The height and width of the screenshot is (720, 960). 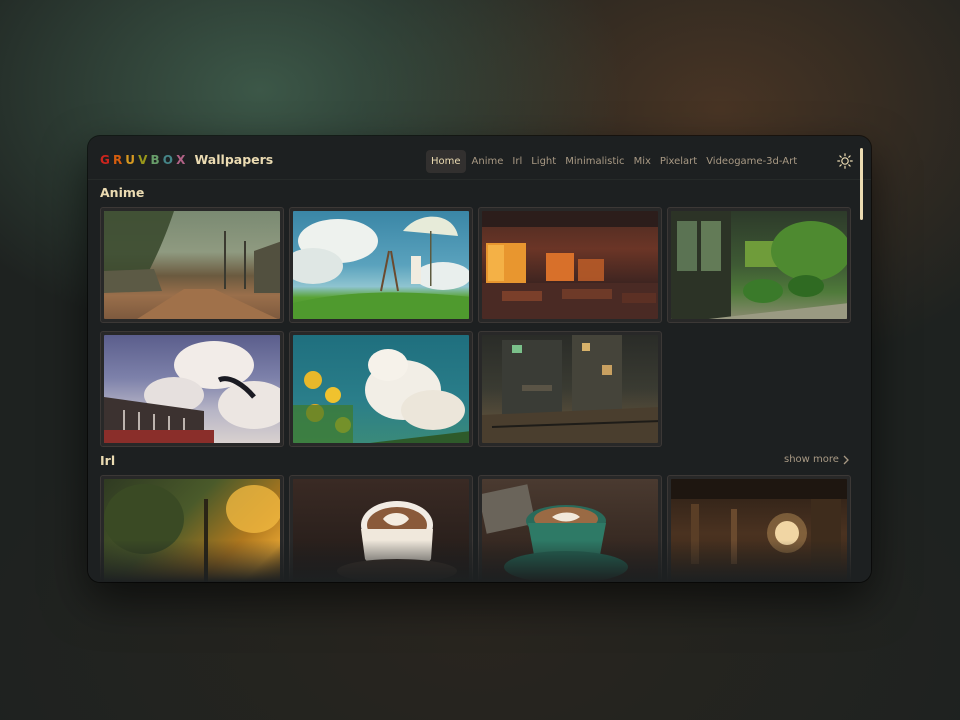 What do you see at coordinates (594, 161) in the screenshot?
I see `tab-minimalistic: Minimalistic` at bounding box center [594, 161].